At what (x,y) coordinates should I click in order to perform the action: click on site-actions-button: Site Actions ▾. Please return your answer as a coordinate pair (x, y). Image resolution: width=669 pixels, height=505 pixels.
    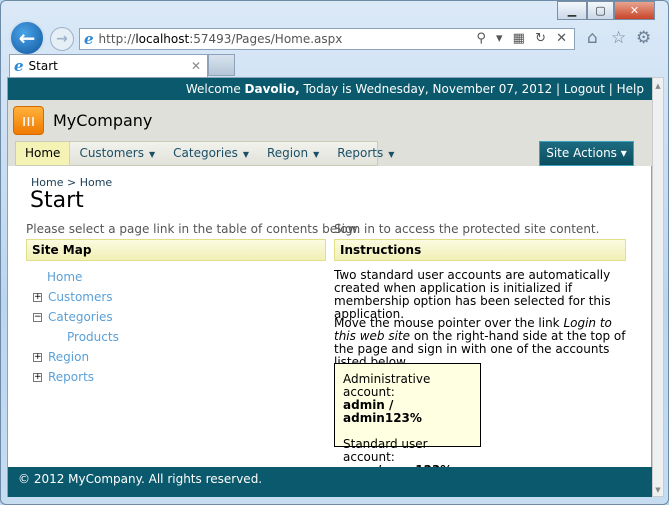
    Looking at the image, I should click on (586, 153).